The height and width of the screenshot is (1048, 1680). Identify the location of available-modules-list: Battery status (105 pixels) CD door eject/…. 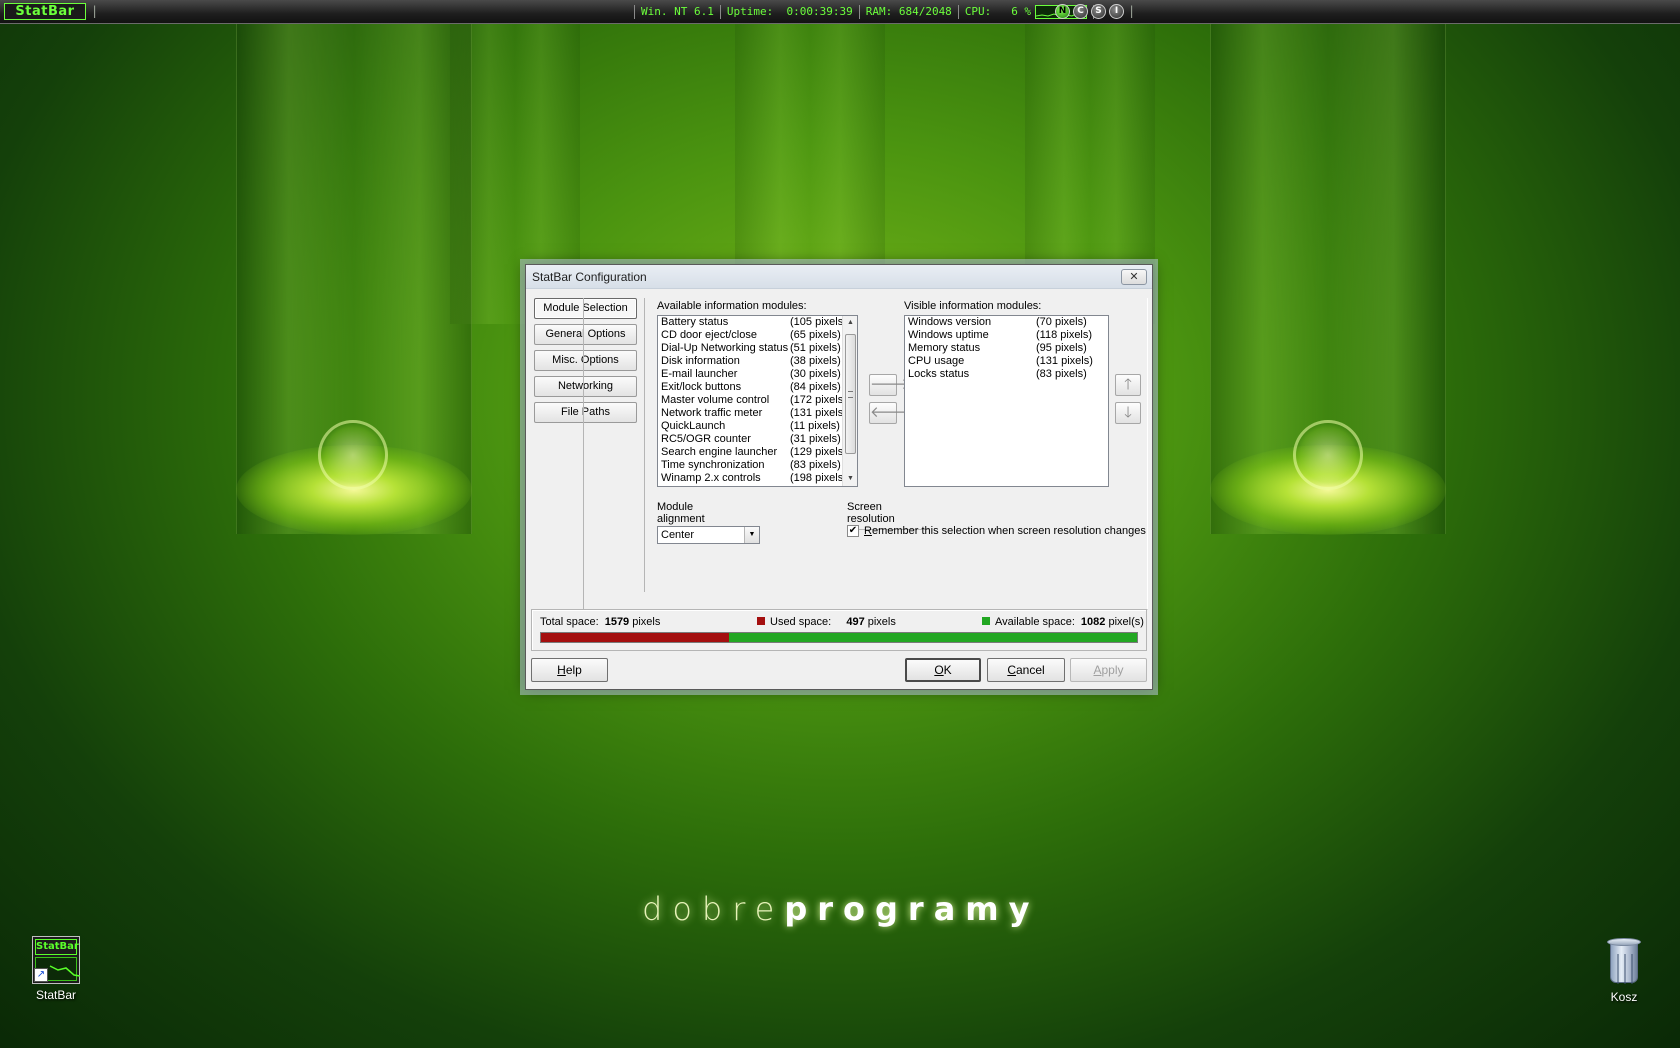
(757, 401).